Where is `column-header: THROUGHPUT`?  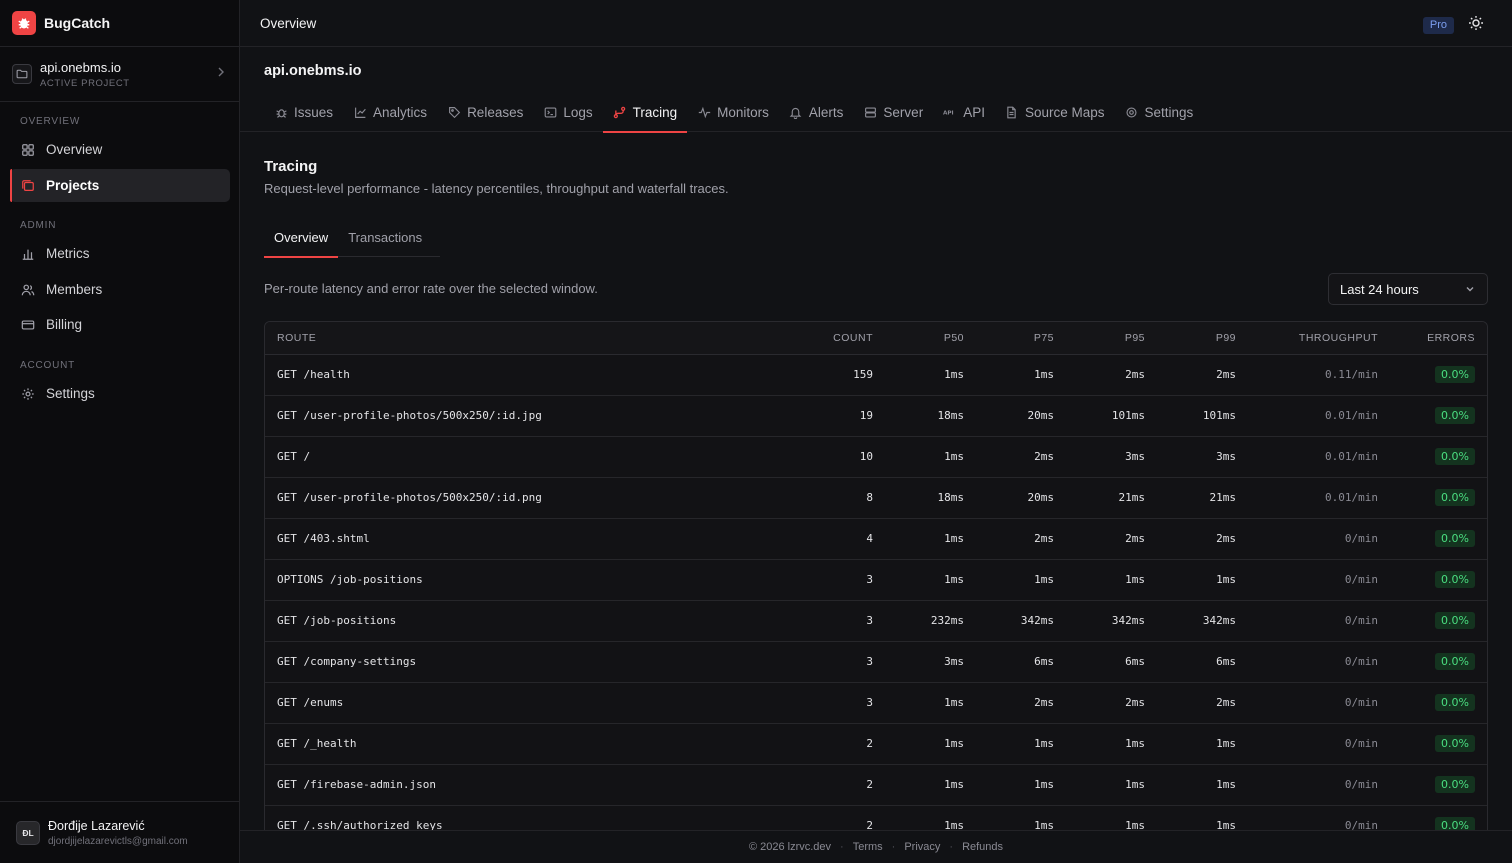 column-header: THROUGHPUT is located at coordinates (1319, 338).